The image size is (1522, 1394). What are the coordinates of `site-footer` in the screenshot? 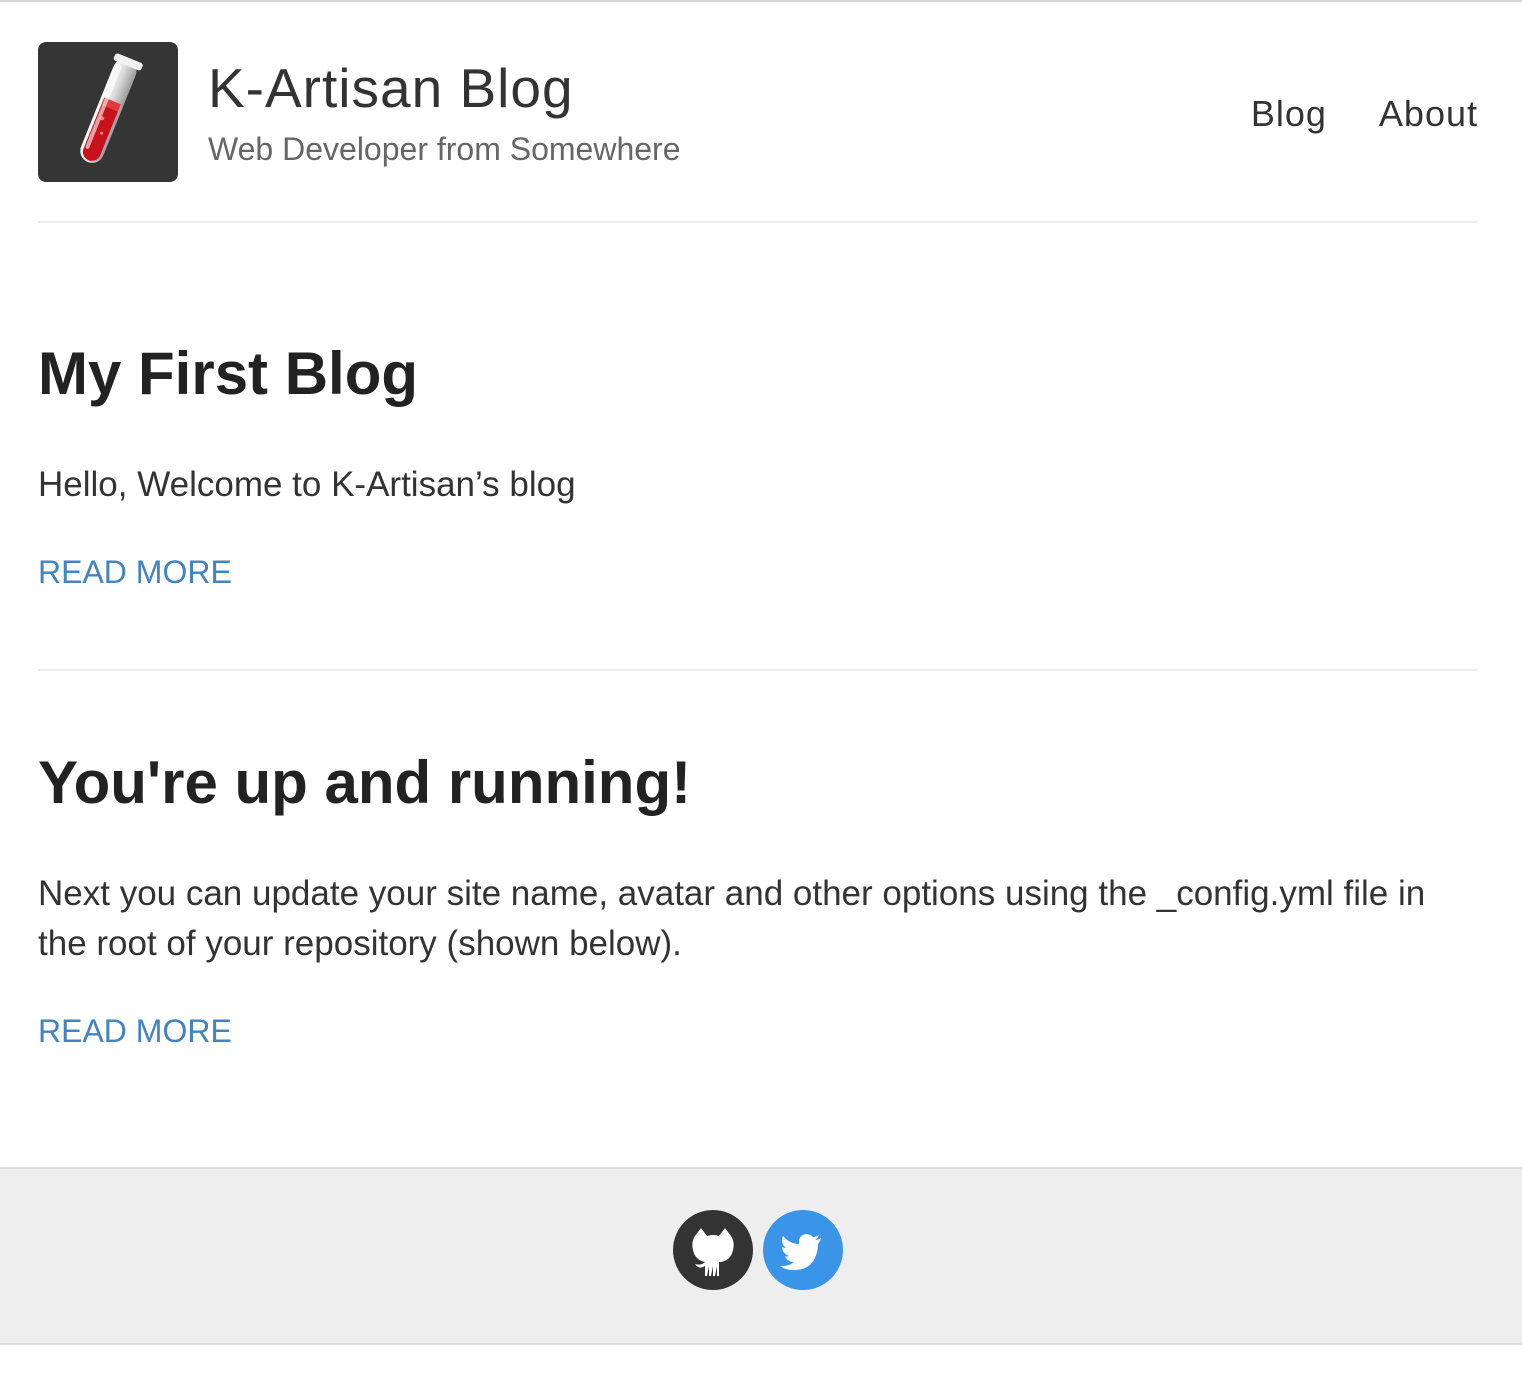 It's located at (761, 1256).